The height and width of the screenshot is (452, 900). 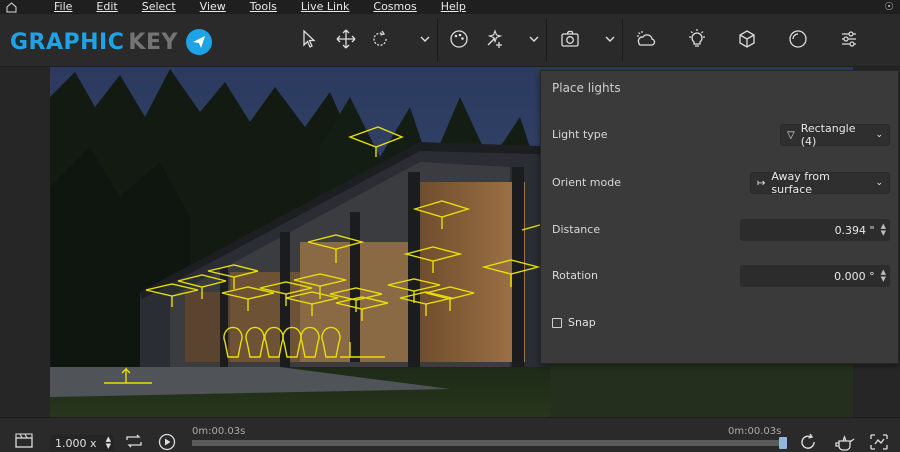 What do you see at coordinates (67, 42) in the screenshot?
I see `logo-text-graphic: GRAPHIC` at bounding box center [67, 42].